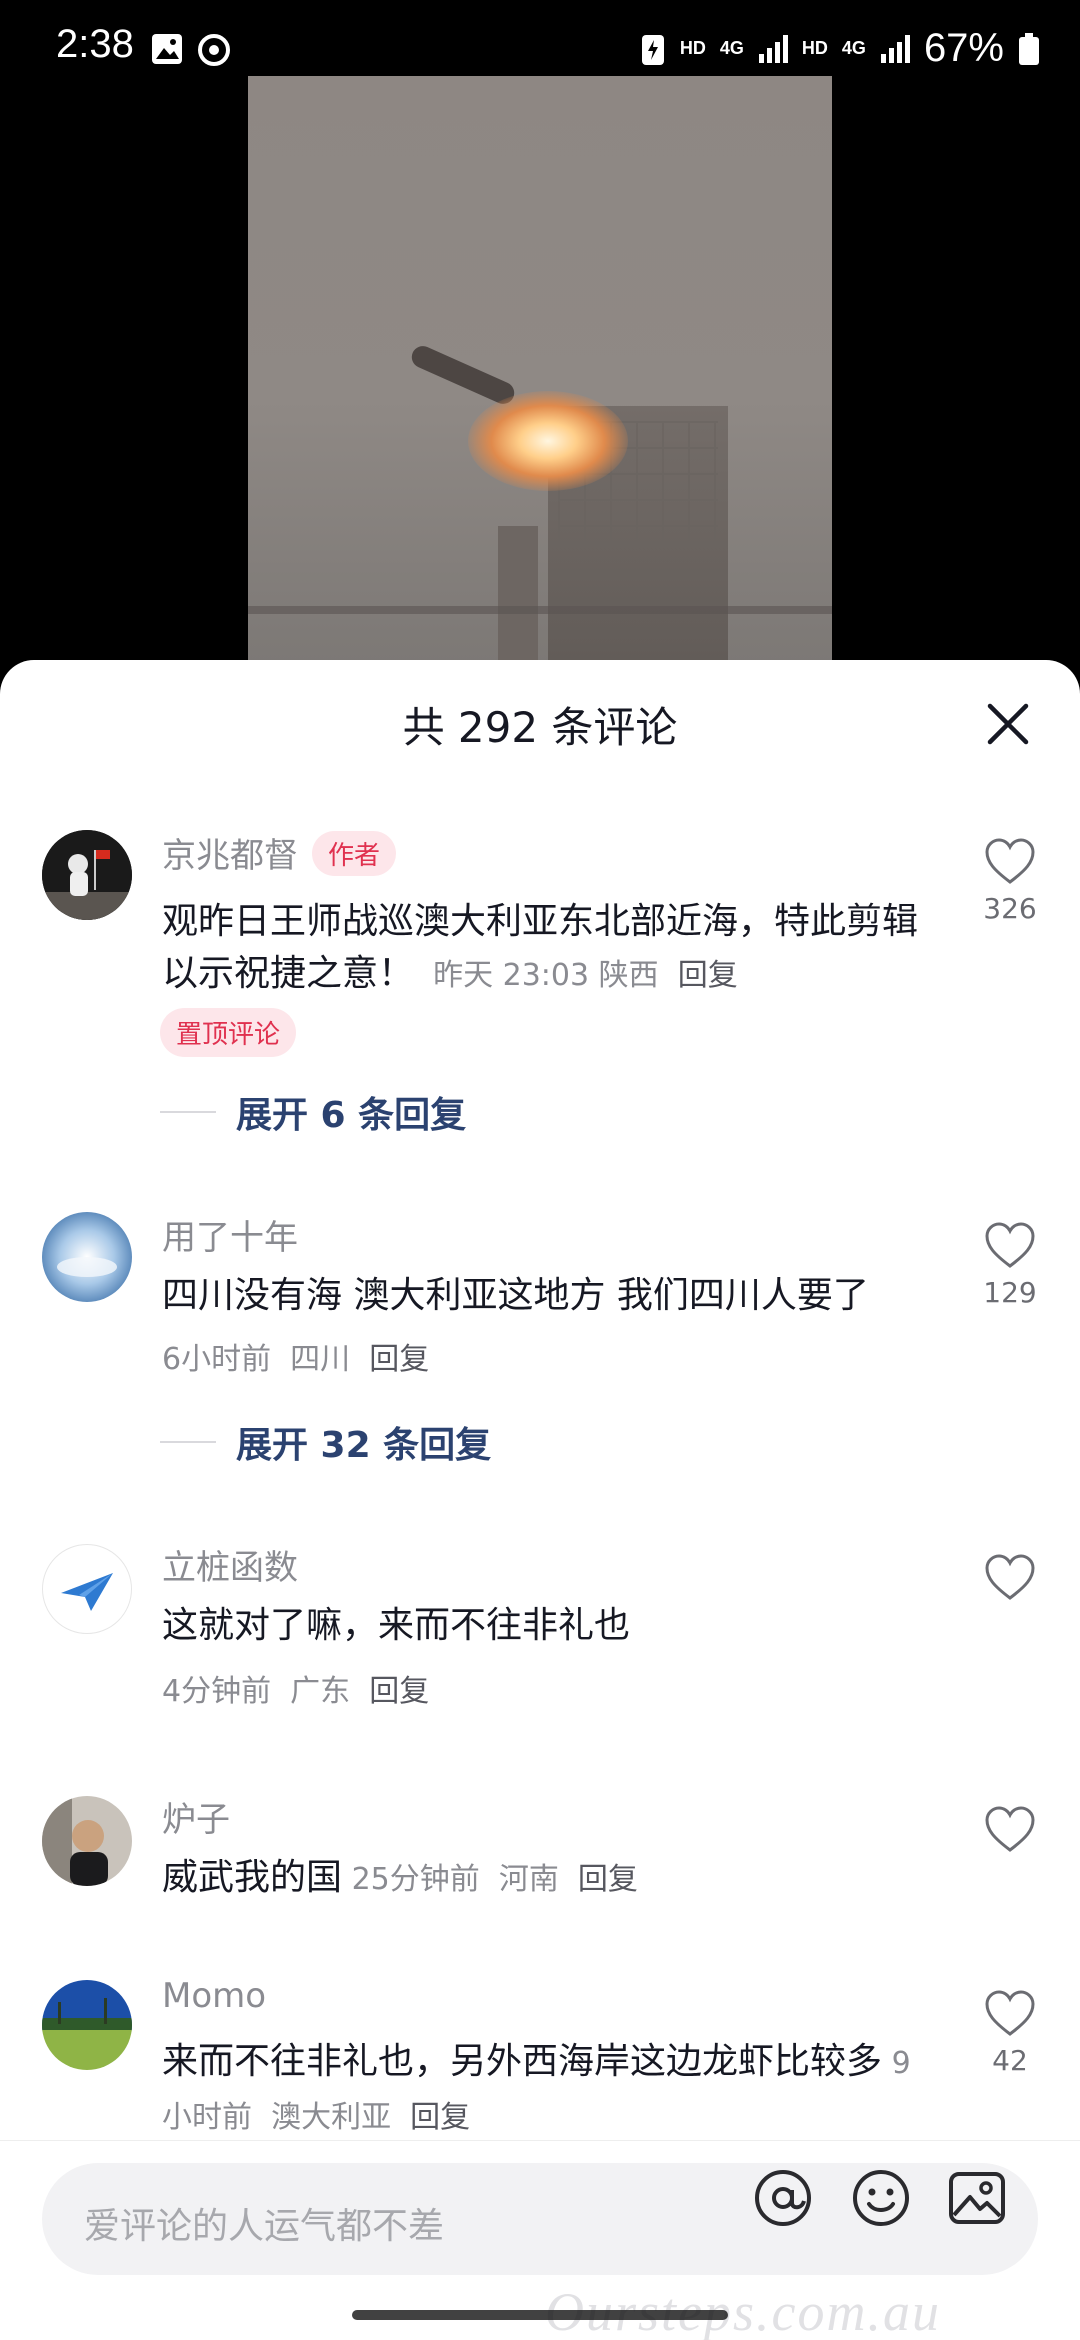 The height and width of the screenshot is (2340, 1080). I want to click on comment-username: Momo, so click(214, 1996).